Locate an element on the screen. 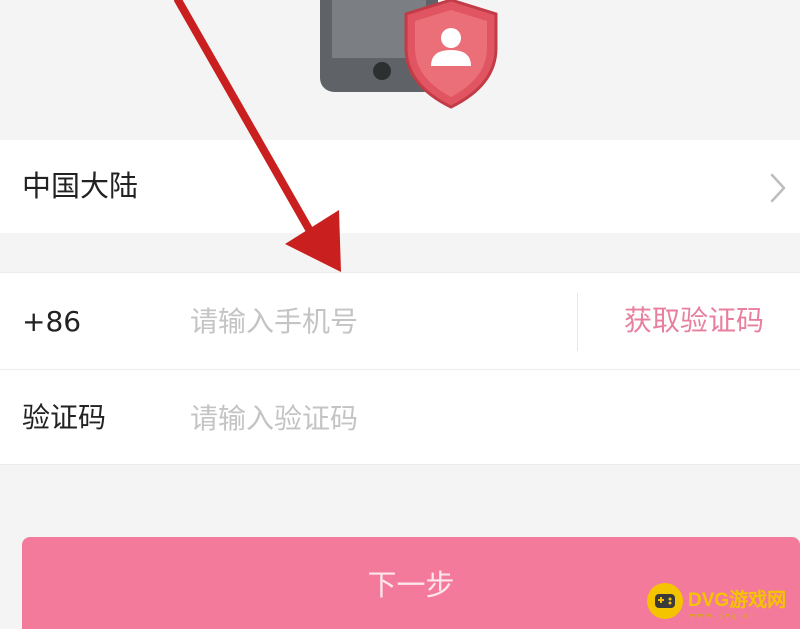 The width and height of the screenshot is (800, 629). region-selector: 中国大陆 is located at coordinates (400, 186).